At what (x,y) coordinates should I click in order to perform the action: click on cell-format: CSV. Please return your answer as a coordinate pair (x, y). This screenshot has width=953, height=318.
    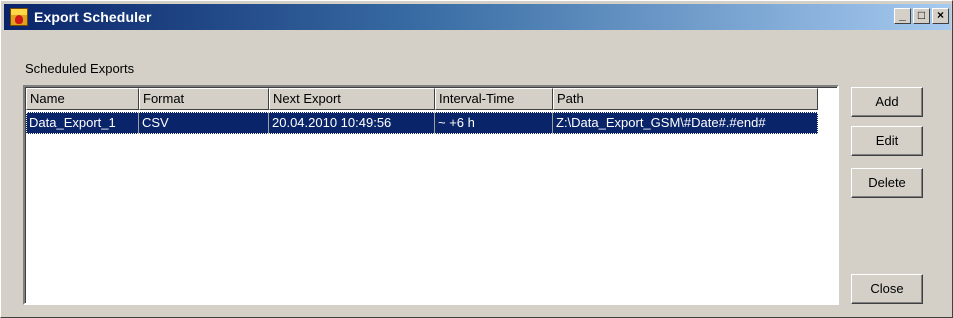
    Looking at the image, I should click on (204, 123).